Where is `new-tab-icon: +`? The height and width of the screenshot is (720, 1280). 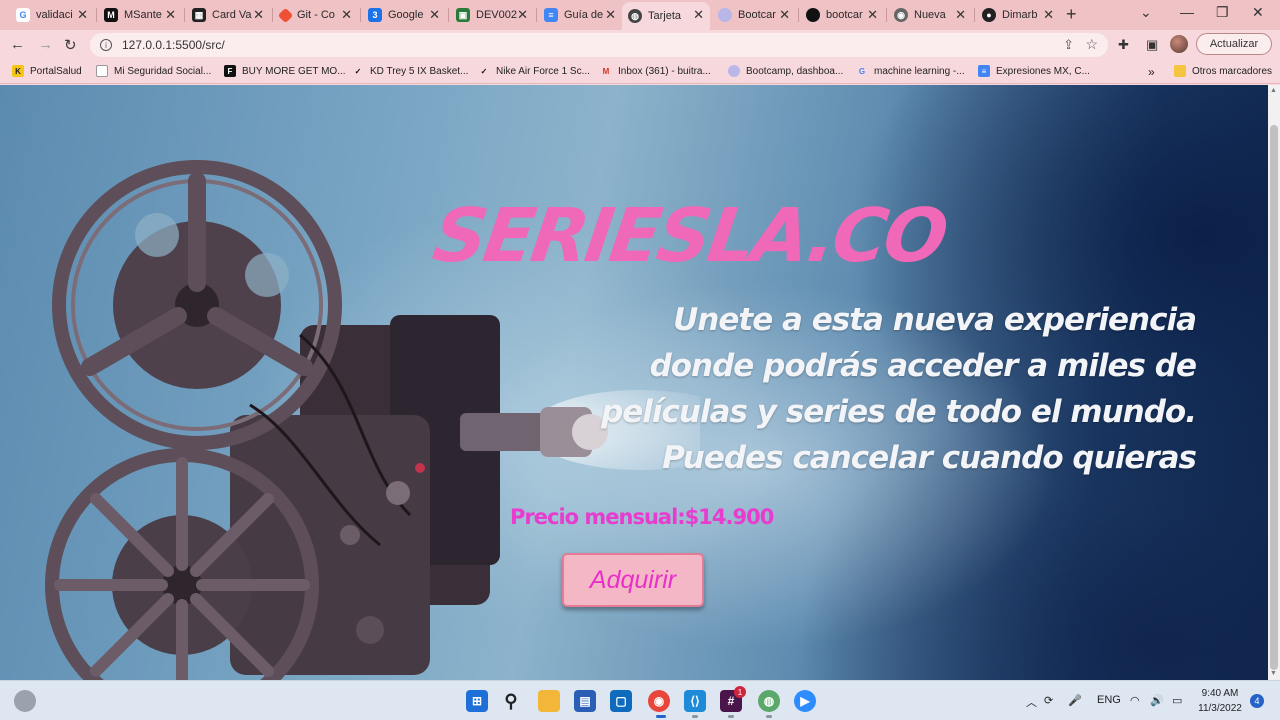
new-tab-icon: + is located at coordinates (1071, 14).